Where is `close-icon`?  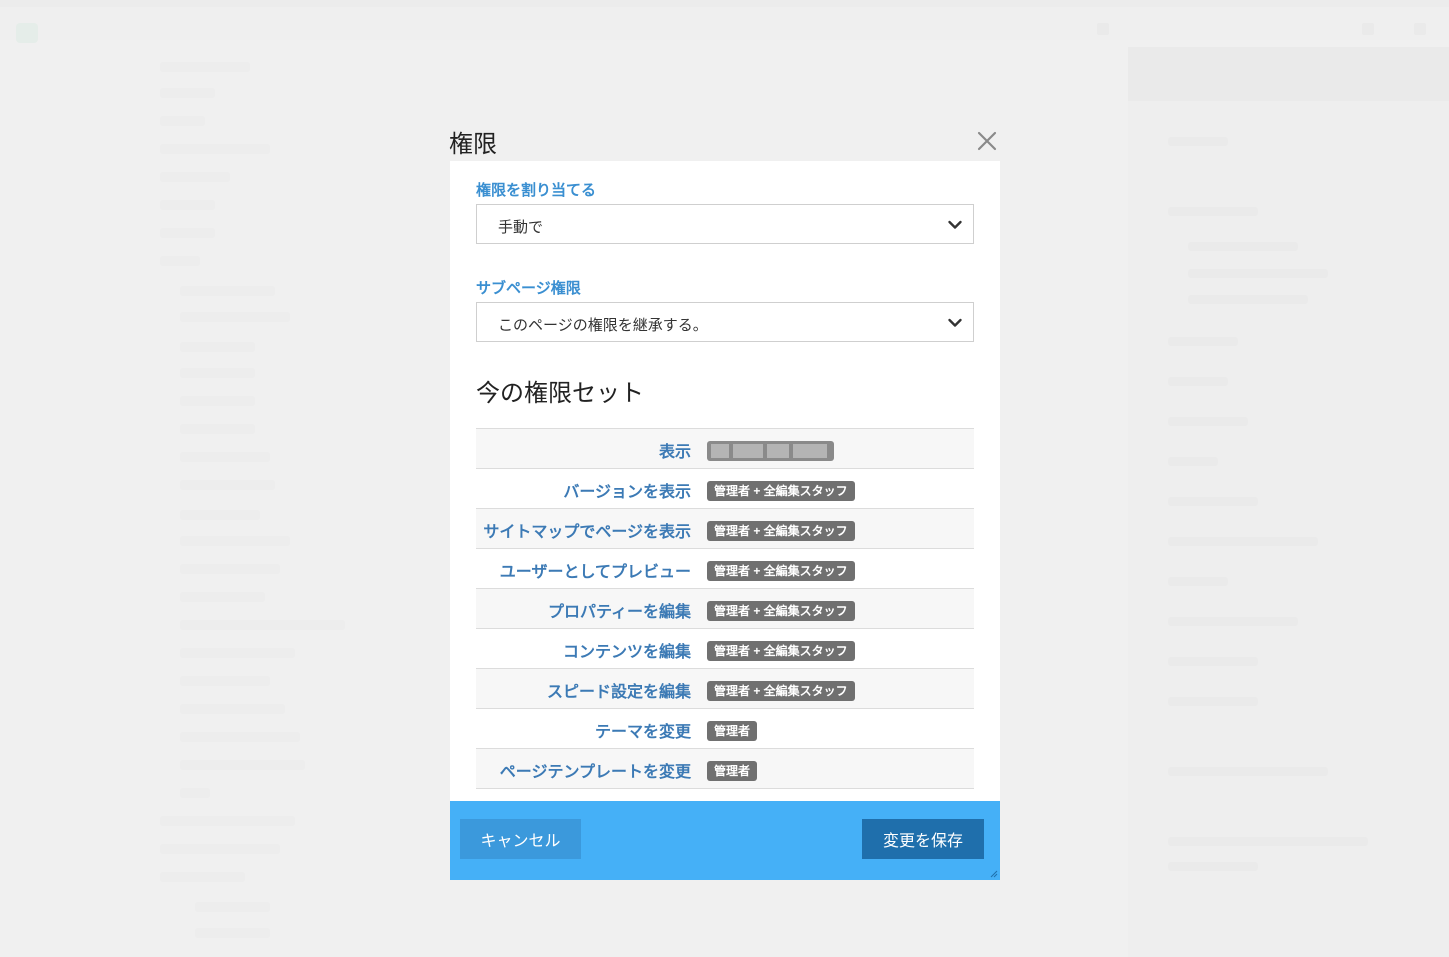
close-icon is located at coordinates (987, 141).